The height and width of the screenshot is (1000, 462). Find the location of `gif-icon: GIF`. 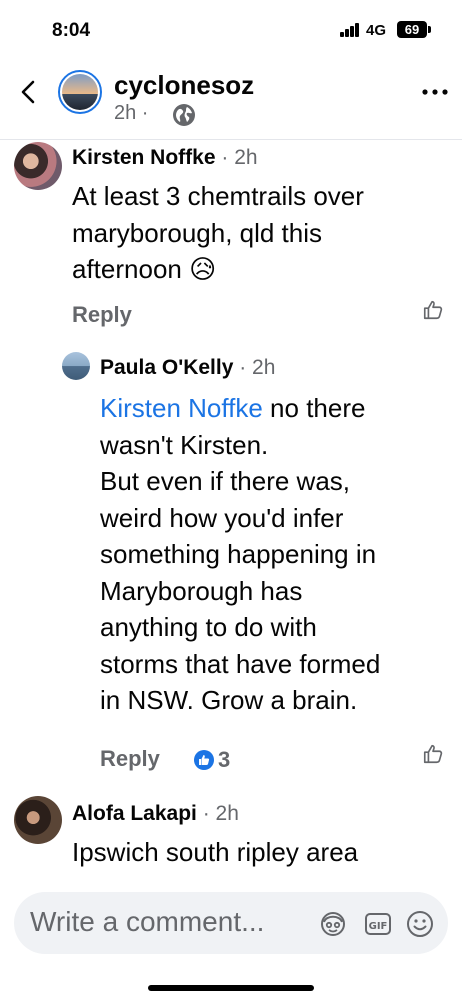

gif-icon: GIF is located at coordinates (378, 924).